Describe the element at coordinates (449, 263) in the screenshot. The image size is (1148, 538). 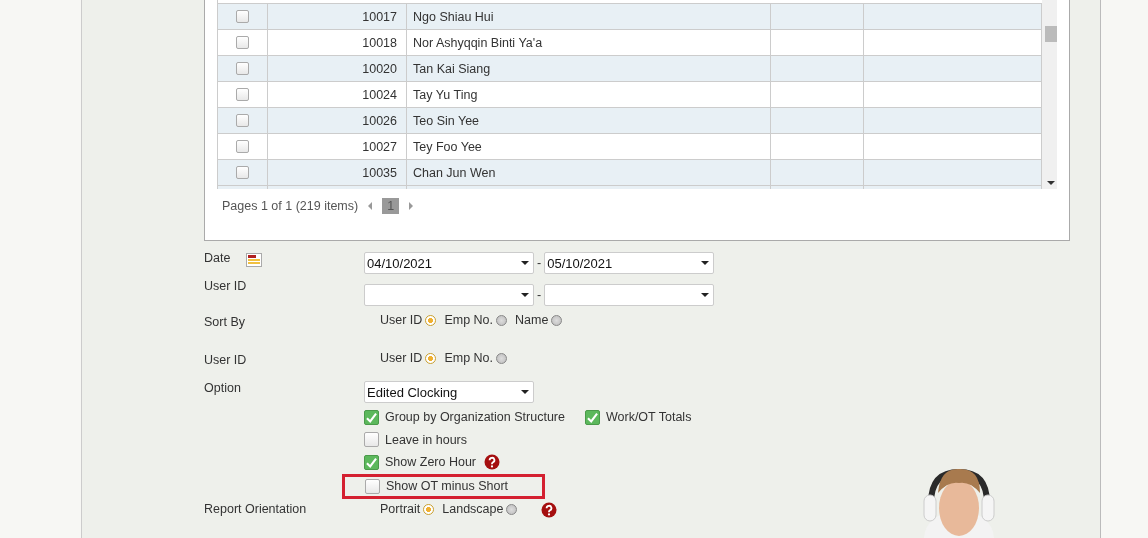
I see `date-dropdown: 04/10/2021` at that location.